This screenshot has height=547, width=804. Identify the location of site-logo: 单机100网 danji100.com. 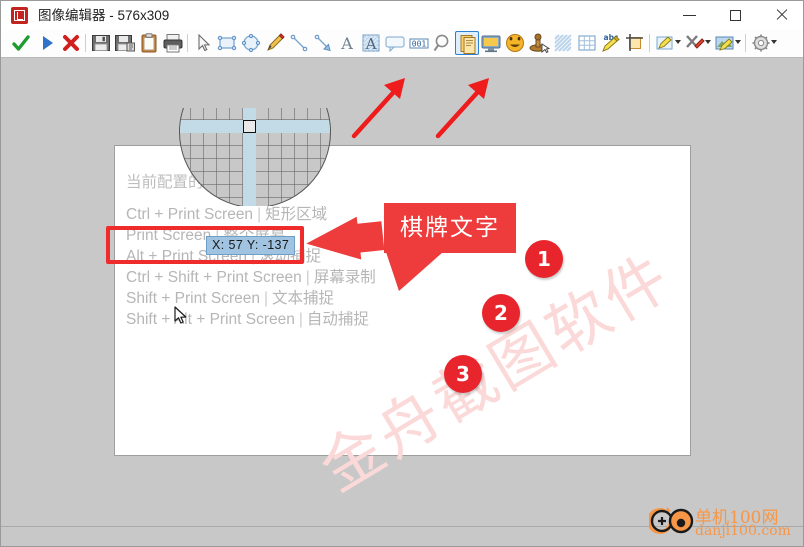
(723, 524).